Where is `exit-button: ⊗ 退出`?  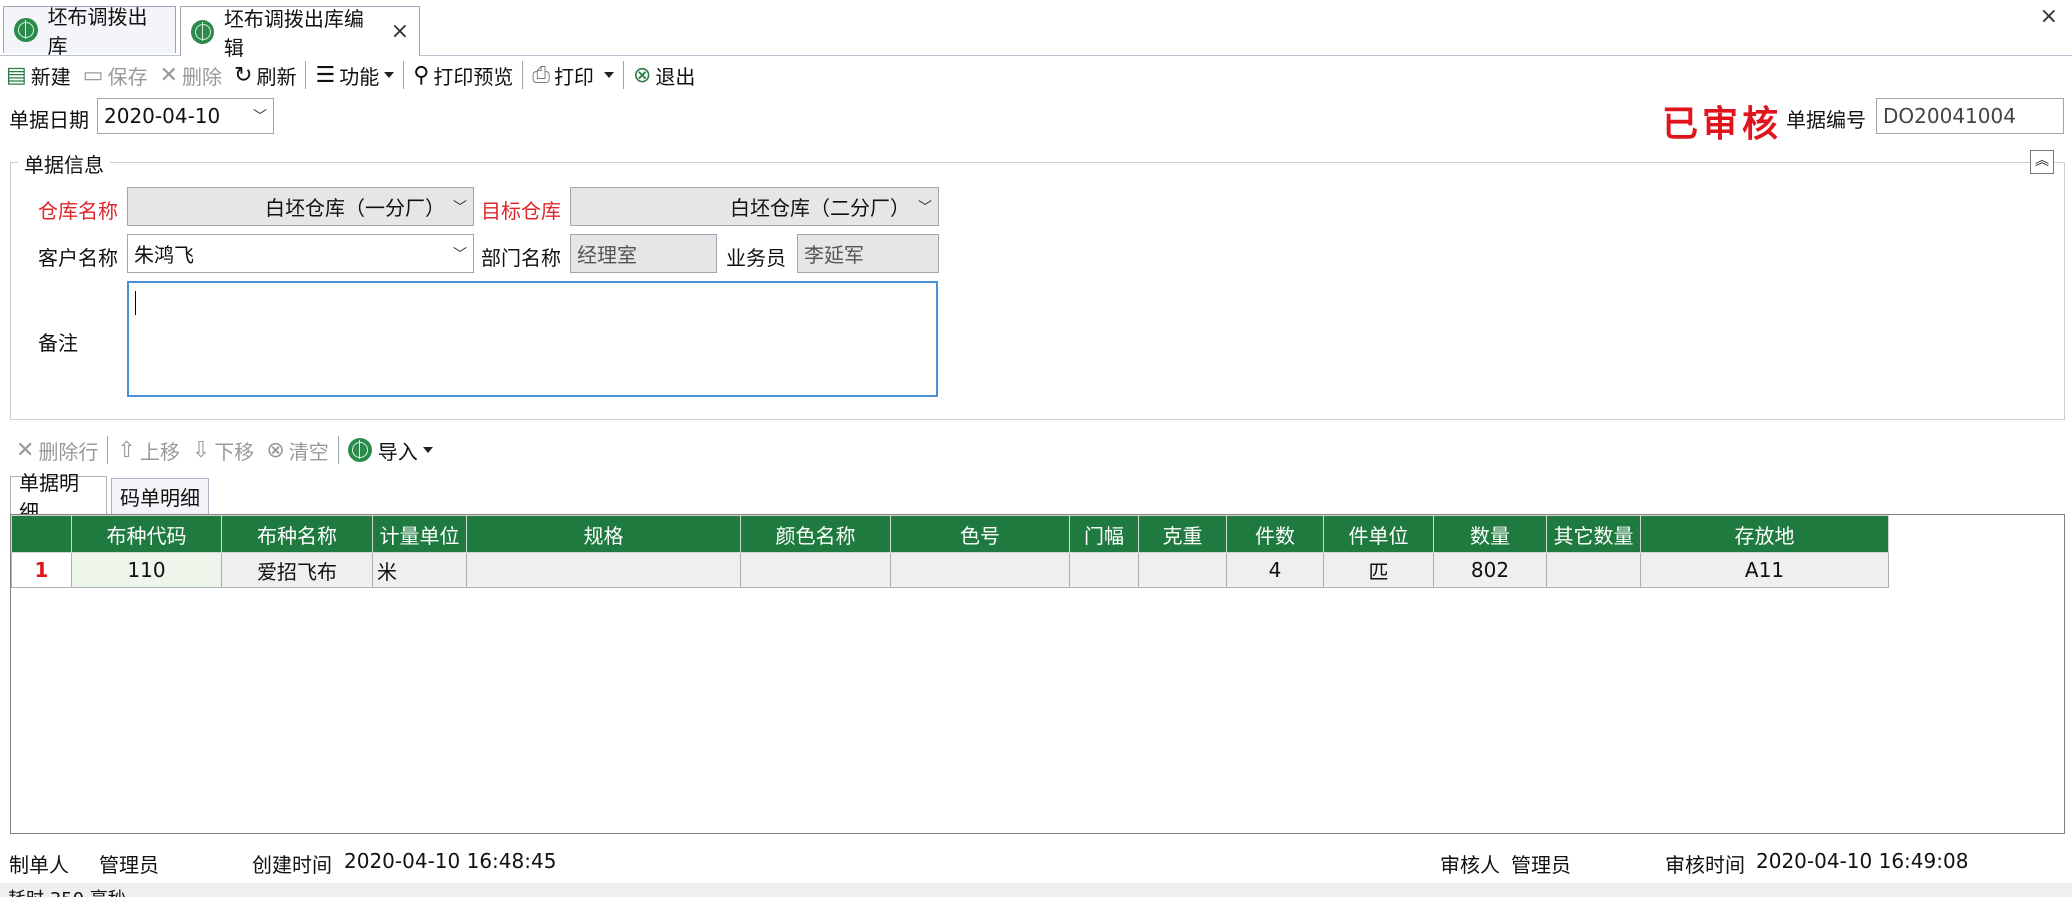 exit-button: ⊗ 退出 is located at coordinates (664, 75).